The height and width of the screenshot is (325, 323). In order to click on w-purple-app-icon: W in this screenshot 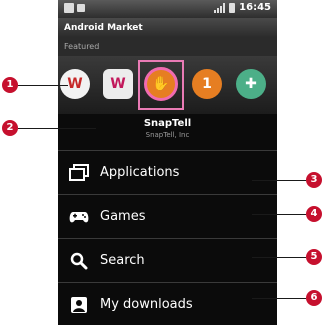, I will do `click(118, 84)`.